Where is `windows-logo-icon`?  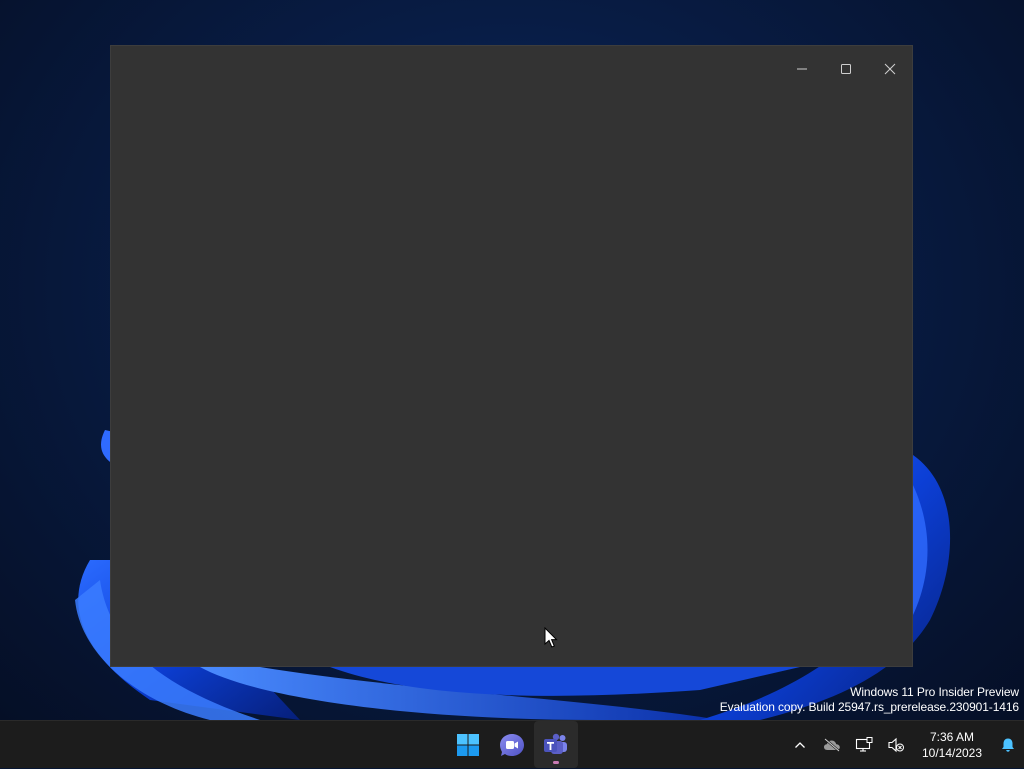 windows-logo-icon is located at coordinates (468, 744).